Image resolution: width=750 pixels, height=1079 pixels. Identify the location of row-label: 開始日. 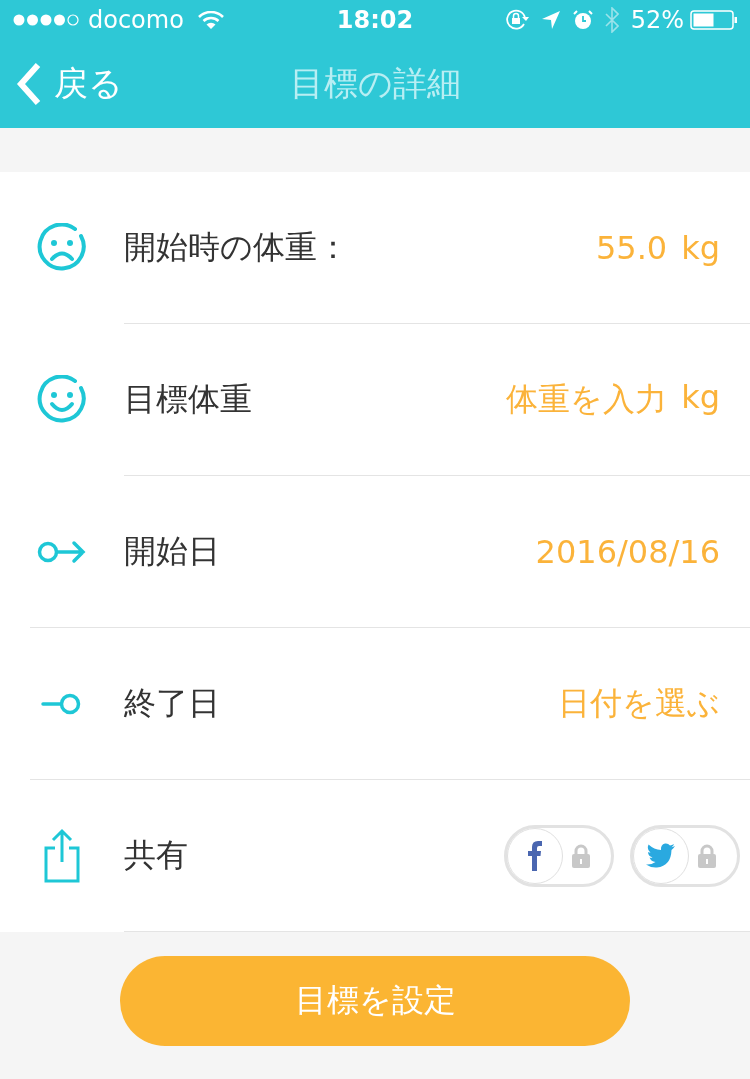
(172, 551).